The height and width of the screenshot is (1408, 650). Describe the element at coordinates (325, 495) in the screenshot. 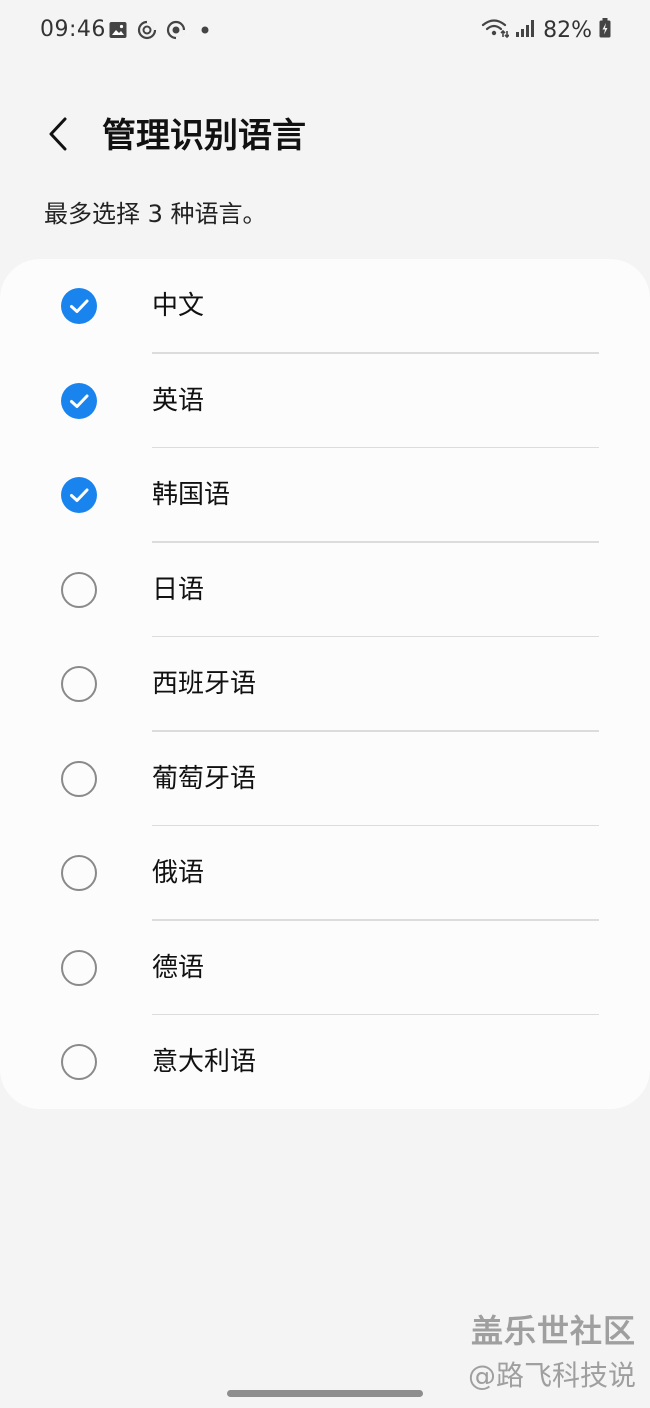

I see `language-row: 韩国语` at that location.